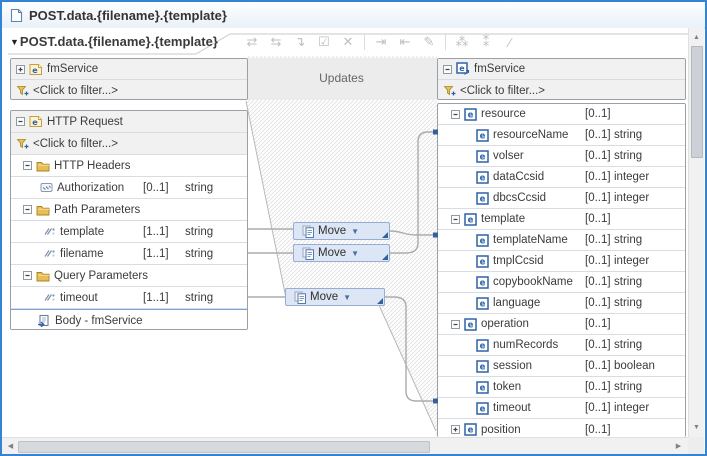 This screenshot has width=707, height=456. I want to click on element-type-icon: e, so click(36, 69).